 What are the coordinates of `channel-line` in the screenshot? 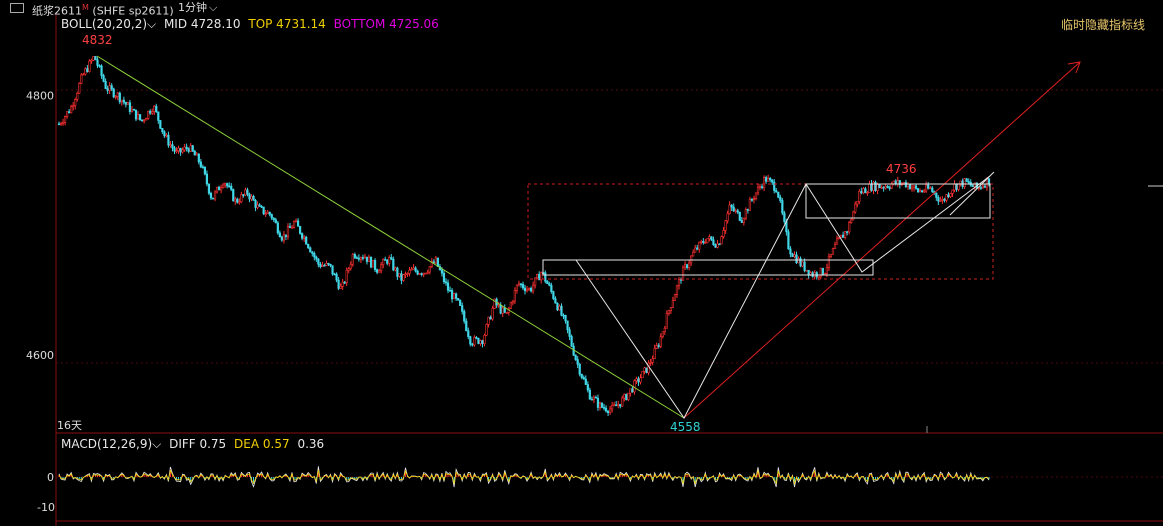 It's located at (972, 193).